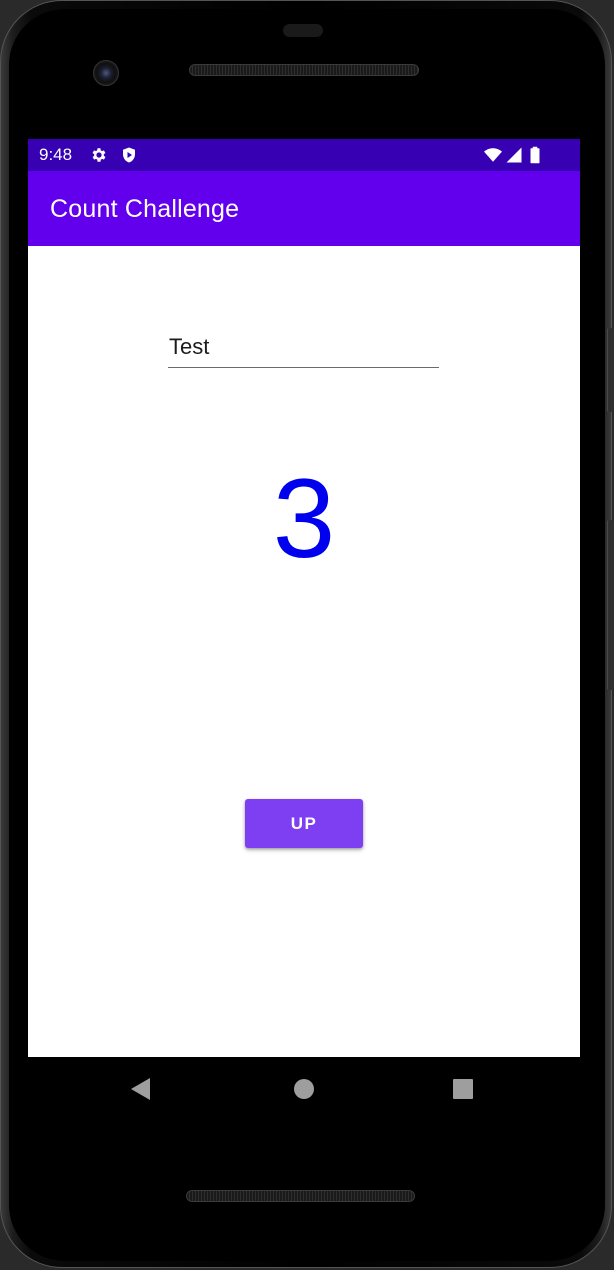 This screenshot has height=1270, width=614. Describe the element at coordinates (610, 370) in the screenshot. I see `power-button` at that location.